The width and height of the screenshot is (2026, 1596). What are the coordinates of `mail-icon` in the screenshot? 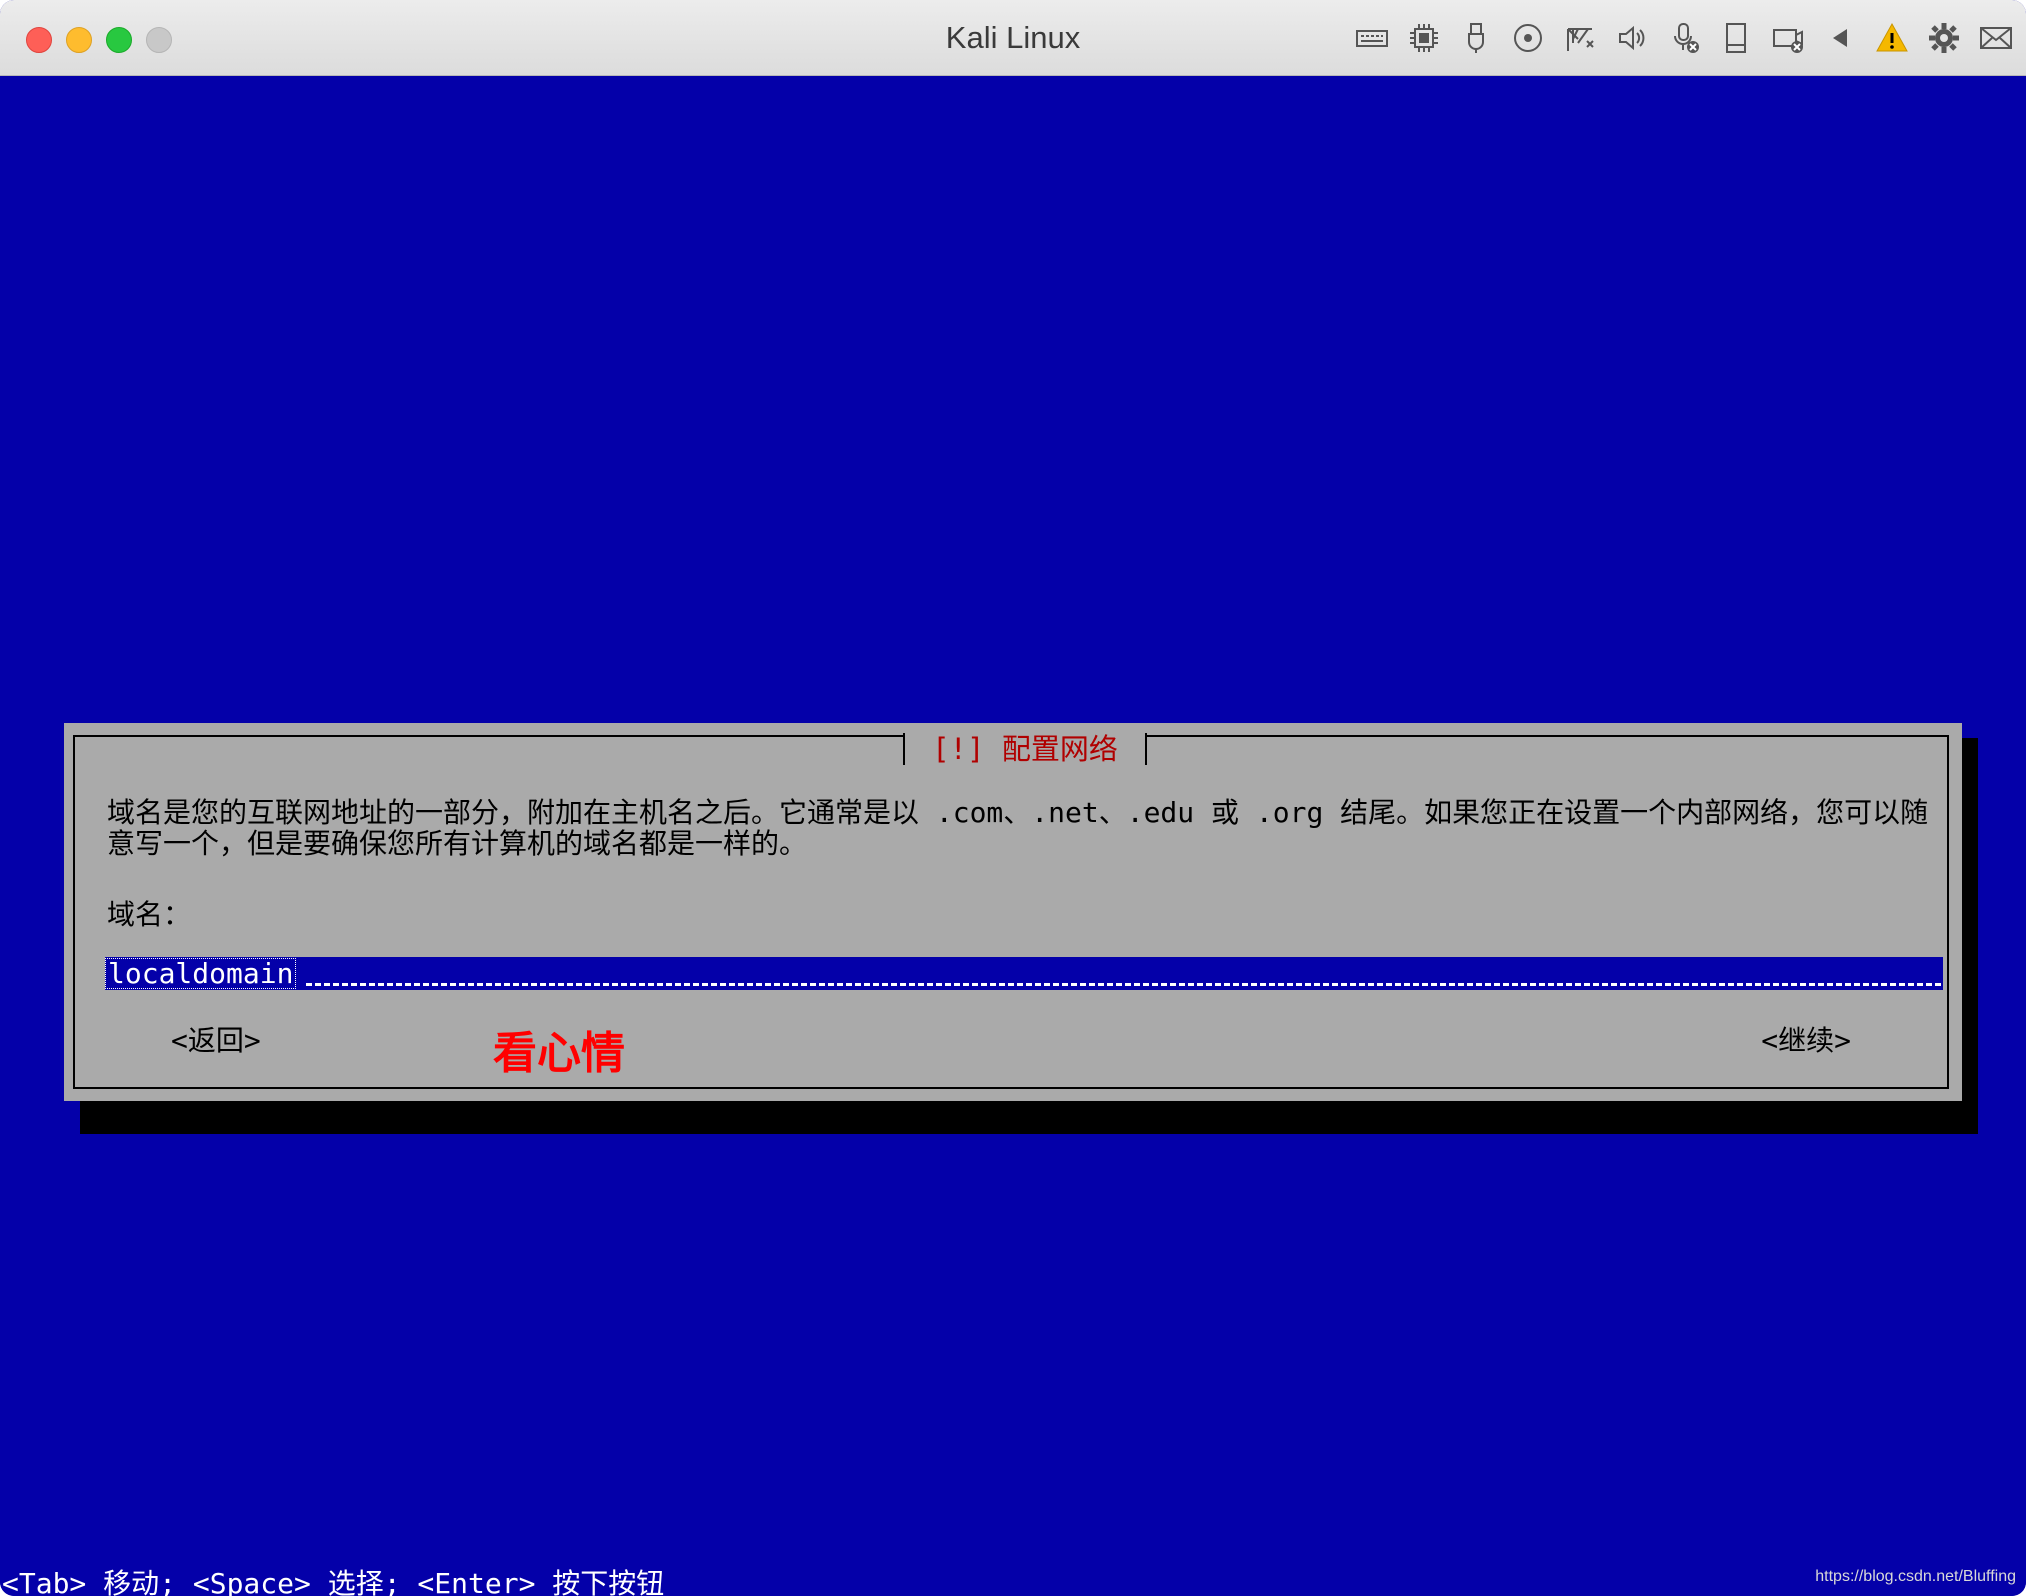 It's located at (1996, 38).